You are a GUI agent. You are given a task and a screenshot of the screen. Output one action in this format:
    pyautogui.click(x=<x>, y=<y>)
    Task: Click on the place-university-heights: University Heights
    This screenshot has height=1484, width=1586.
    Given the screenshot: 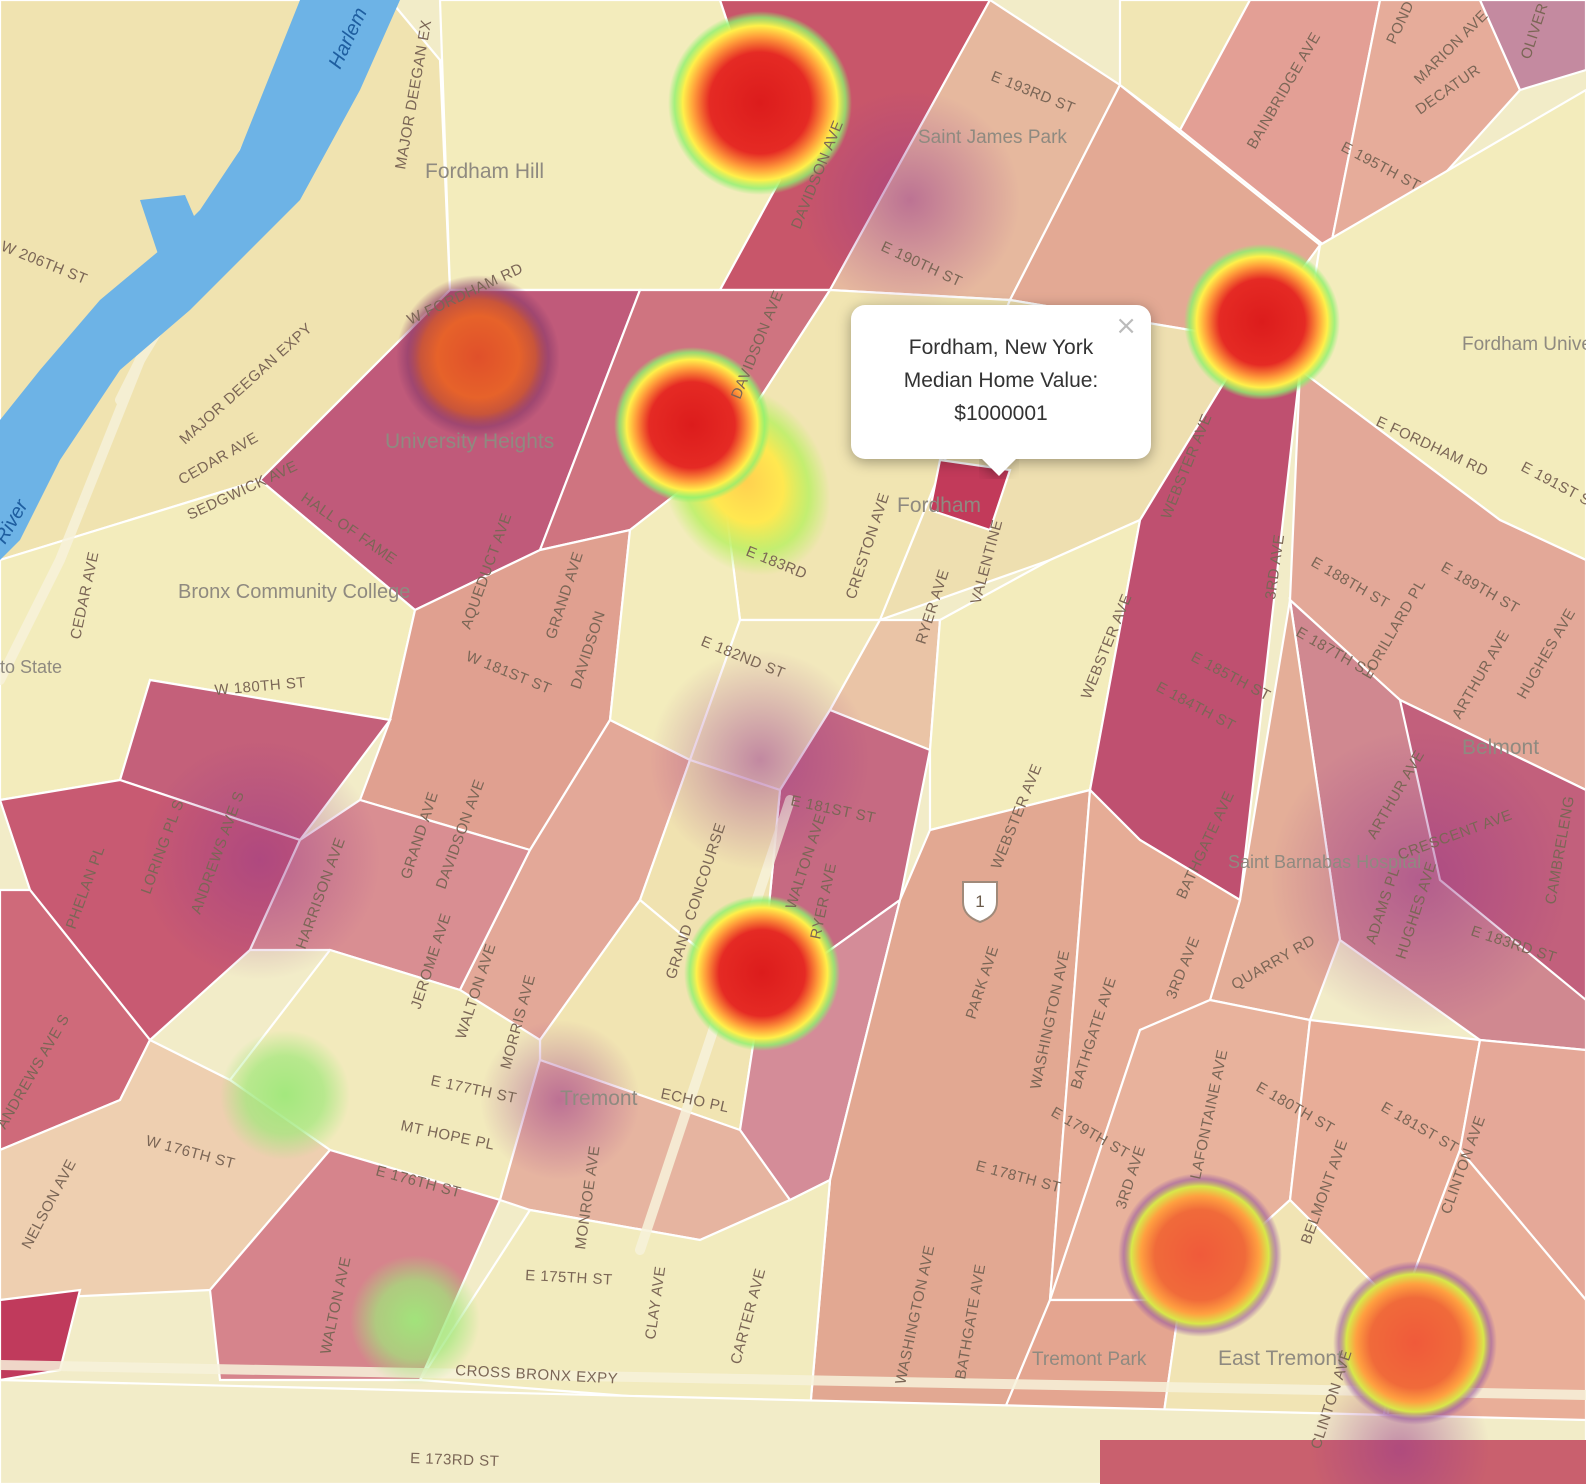 What is the action you would take?
    pyautogui.click(x=469, y=441)
    